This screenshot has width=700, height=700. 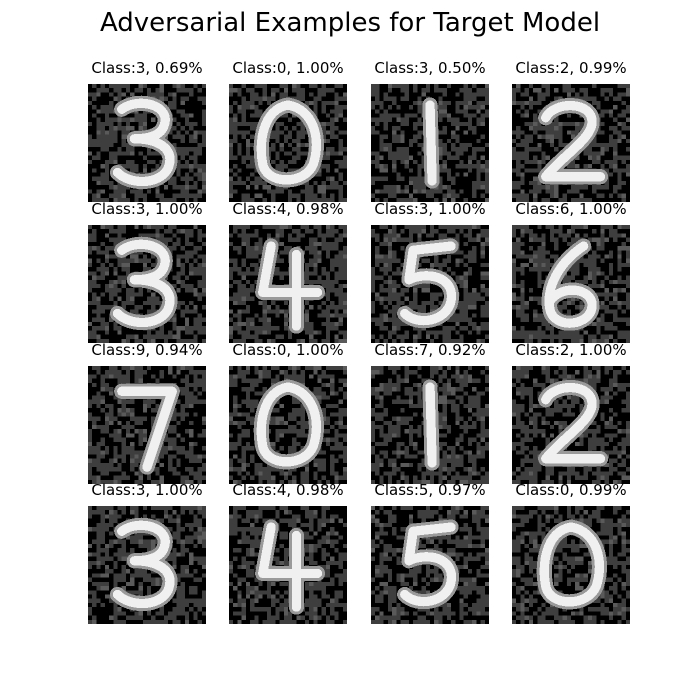 I want to click on figure-title: Adversarial Examples for Target Model, so click(x=350, y=23).